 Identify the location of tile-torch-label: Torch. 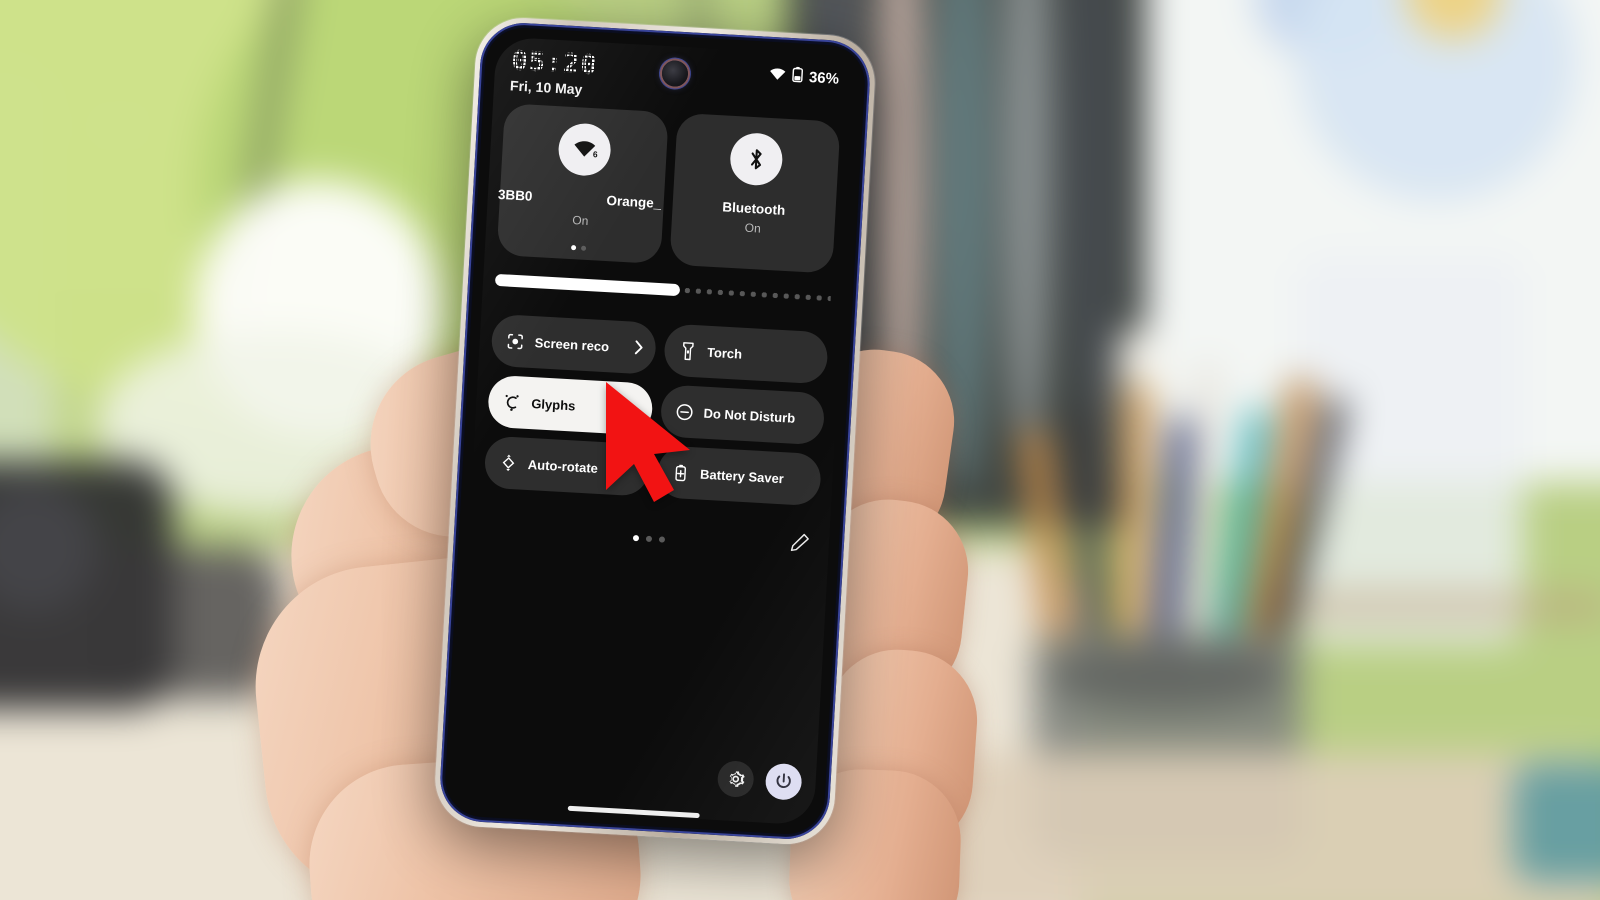
(724, 353).